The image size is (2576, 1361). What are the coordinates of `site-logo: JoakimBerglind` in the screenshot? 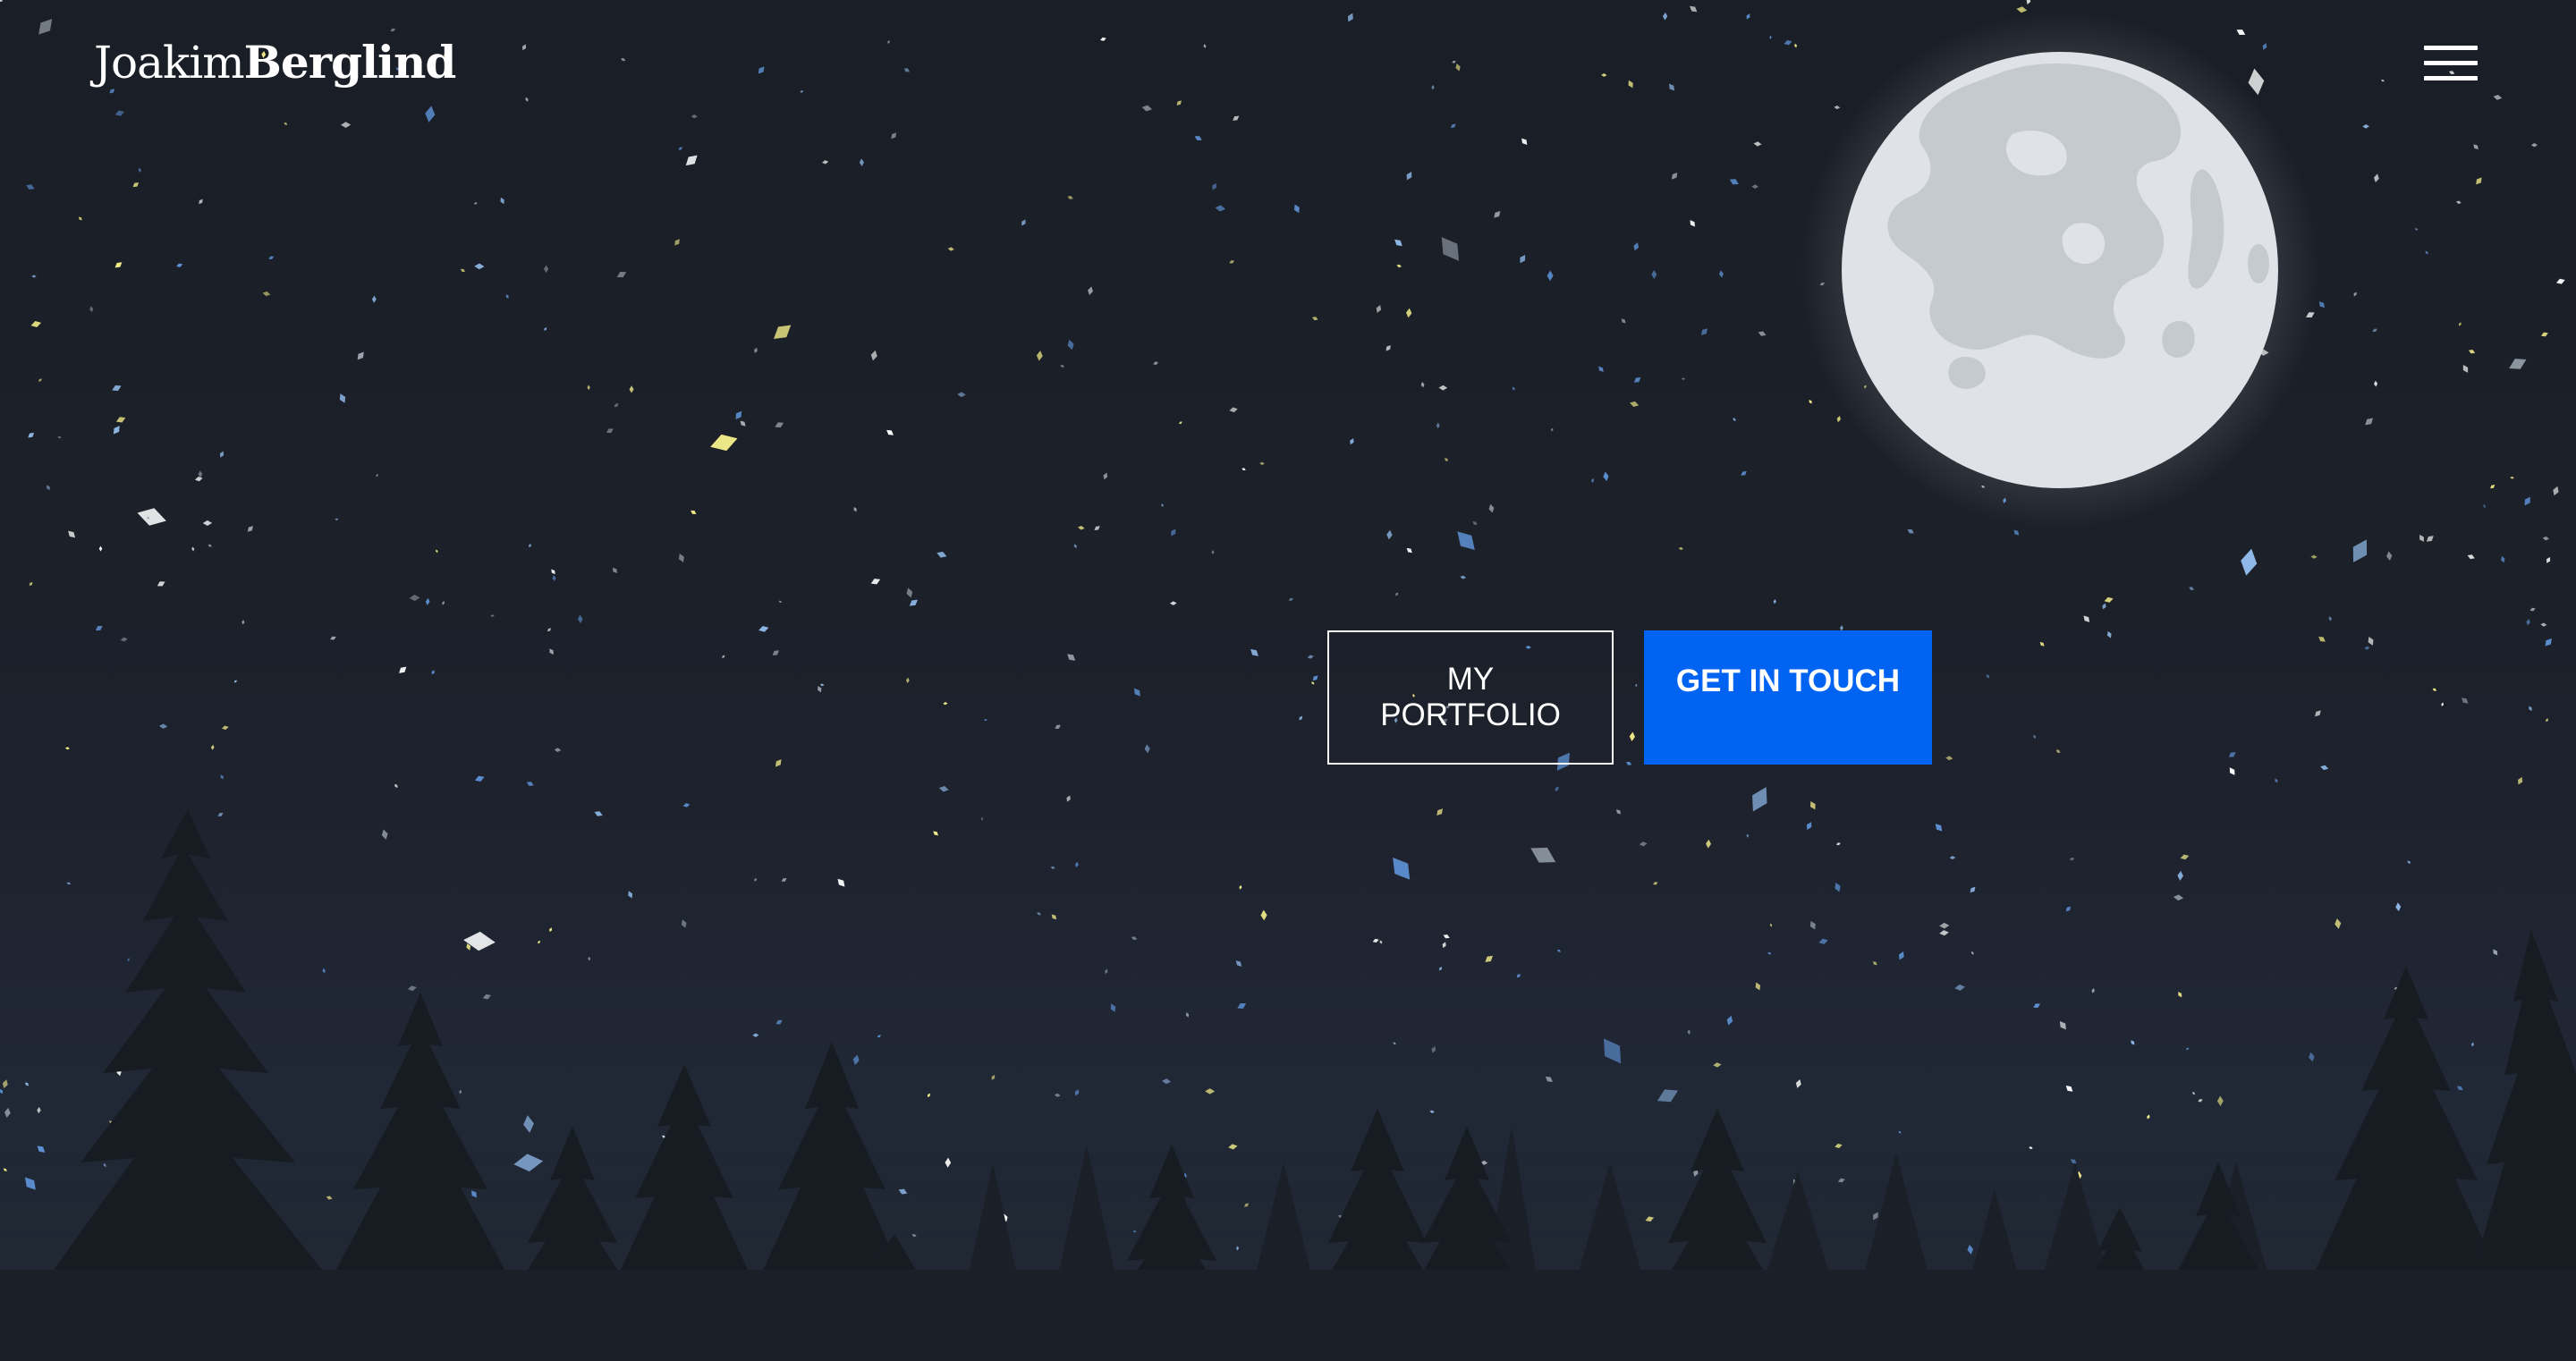 It's located at (275, 62).